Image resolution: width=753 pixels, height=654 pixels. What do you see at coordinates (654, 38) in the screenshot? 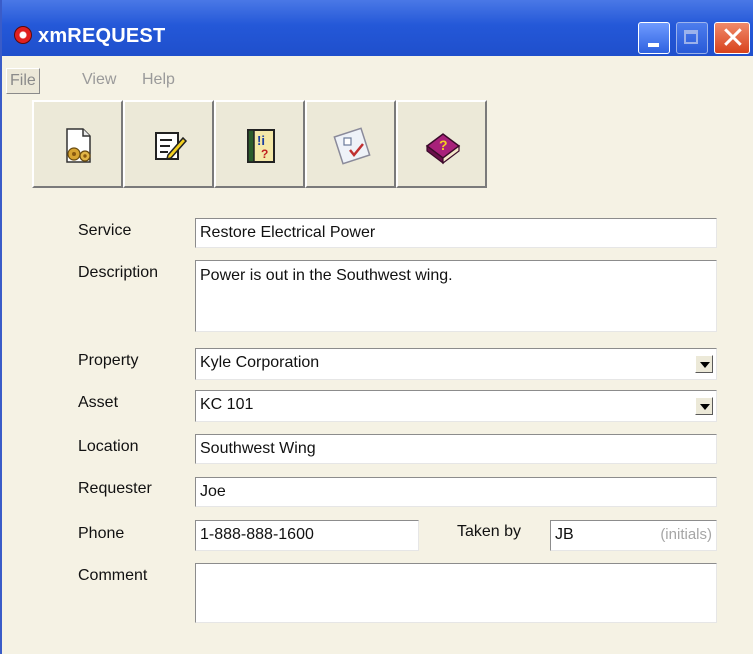
I see `minimize-button` at bounding box center [654, 38].